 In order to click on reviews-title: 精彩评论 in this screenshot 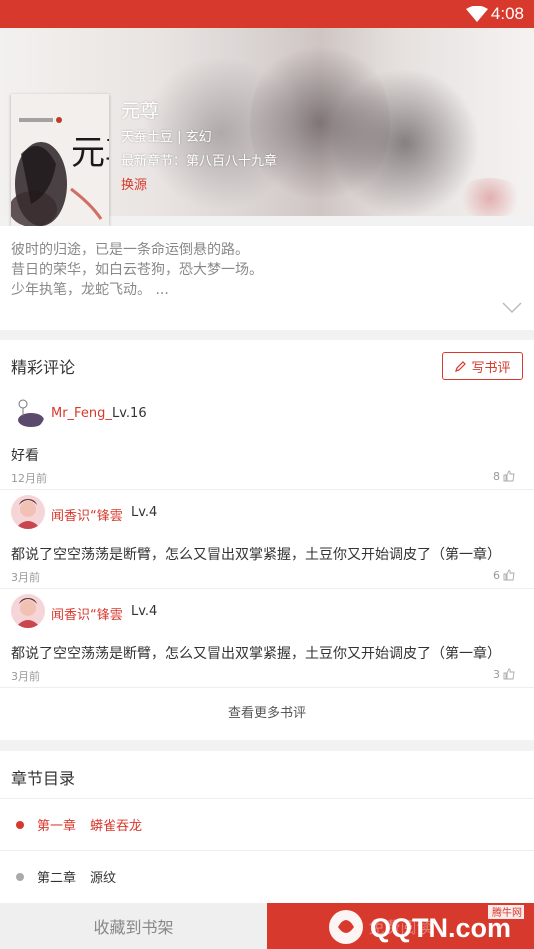, I will do `click(43, 367)`.